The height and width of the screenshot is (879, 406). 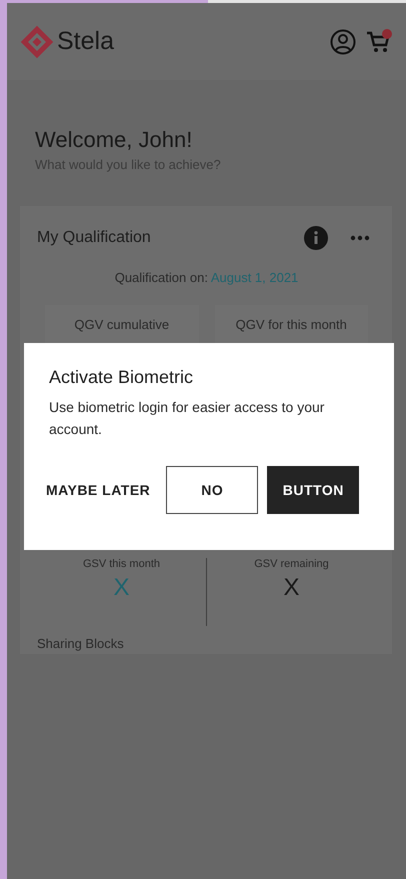 What do you see at coordinates (212, 490) in the screenshot?
I see `dialog-button: NO` at bounding box center [212, 490].